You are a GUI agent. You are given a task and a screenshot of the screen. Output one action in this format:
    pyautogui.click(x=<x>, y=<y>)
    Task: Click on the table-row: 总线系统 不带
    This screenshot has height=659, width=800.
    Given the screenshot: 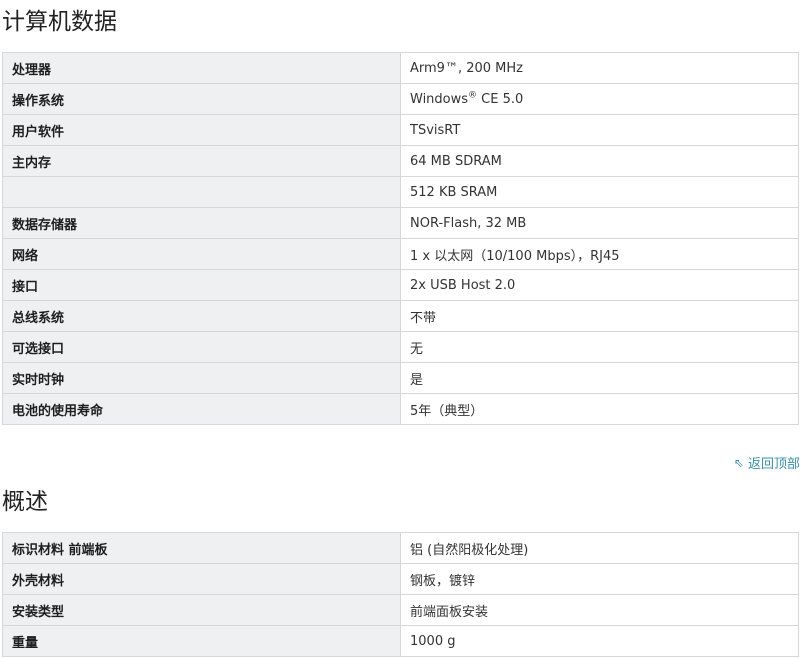 What is the action you would take?
    pyautogui.click(x=400, y=316)
    